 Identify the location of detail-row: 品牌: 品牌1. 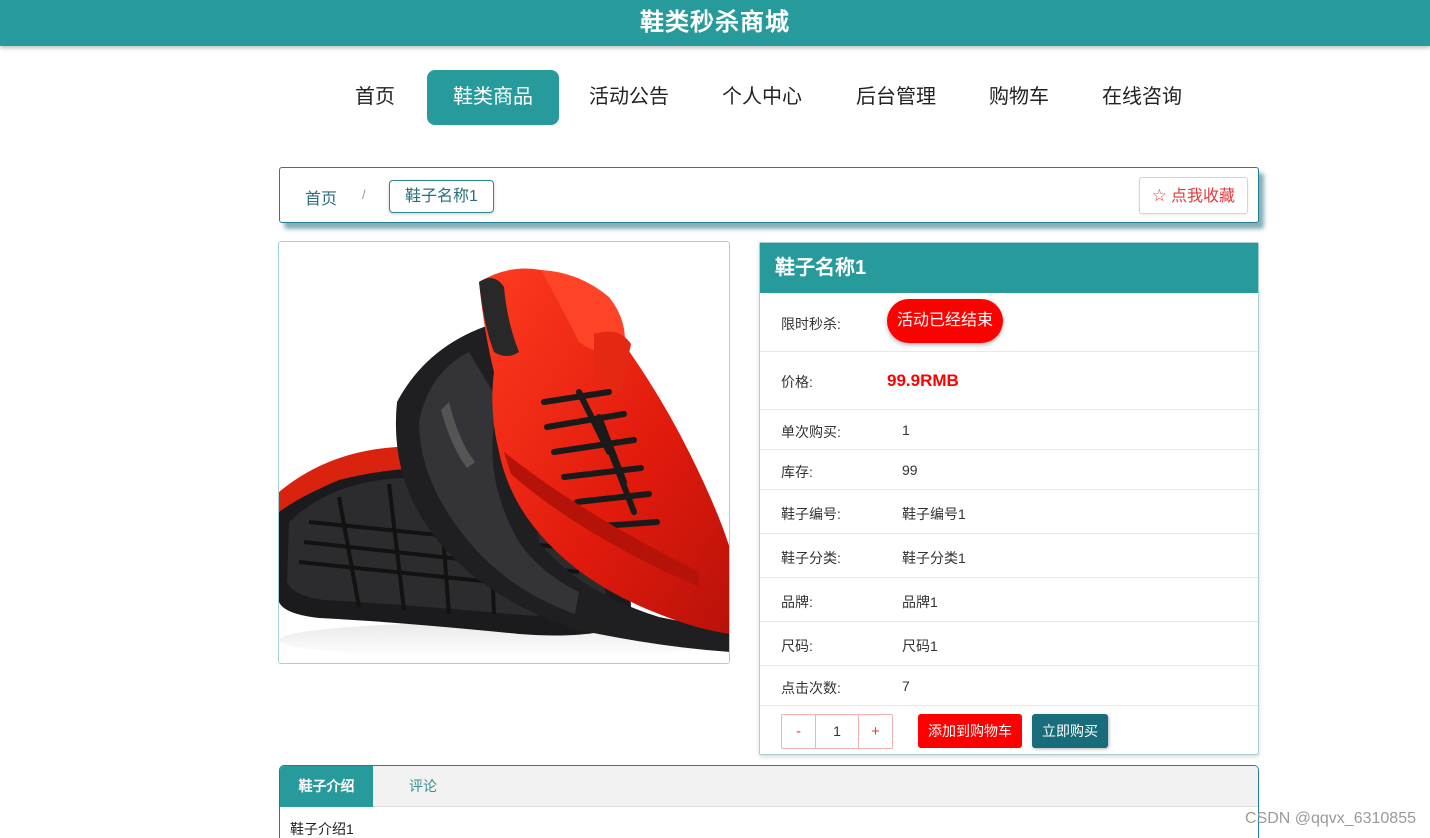
(1009, 599).